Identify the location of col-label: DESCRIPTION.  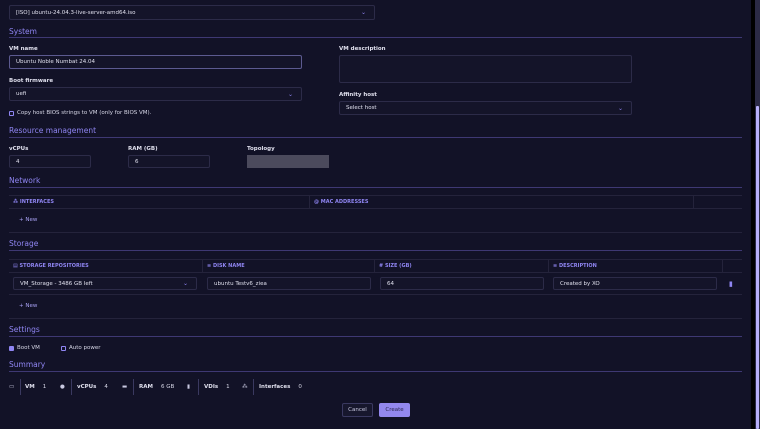
(577, 266).